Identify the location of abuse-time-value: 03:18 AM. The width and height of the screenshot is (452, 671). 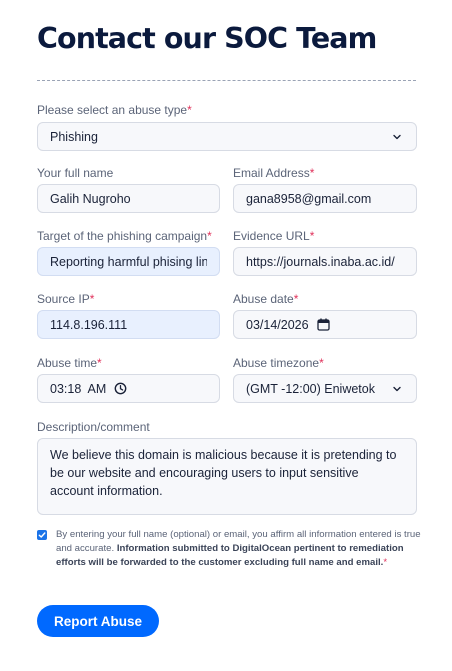
(78, 388).